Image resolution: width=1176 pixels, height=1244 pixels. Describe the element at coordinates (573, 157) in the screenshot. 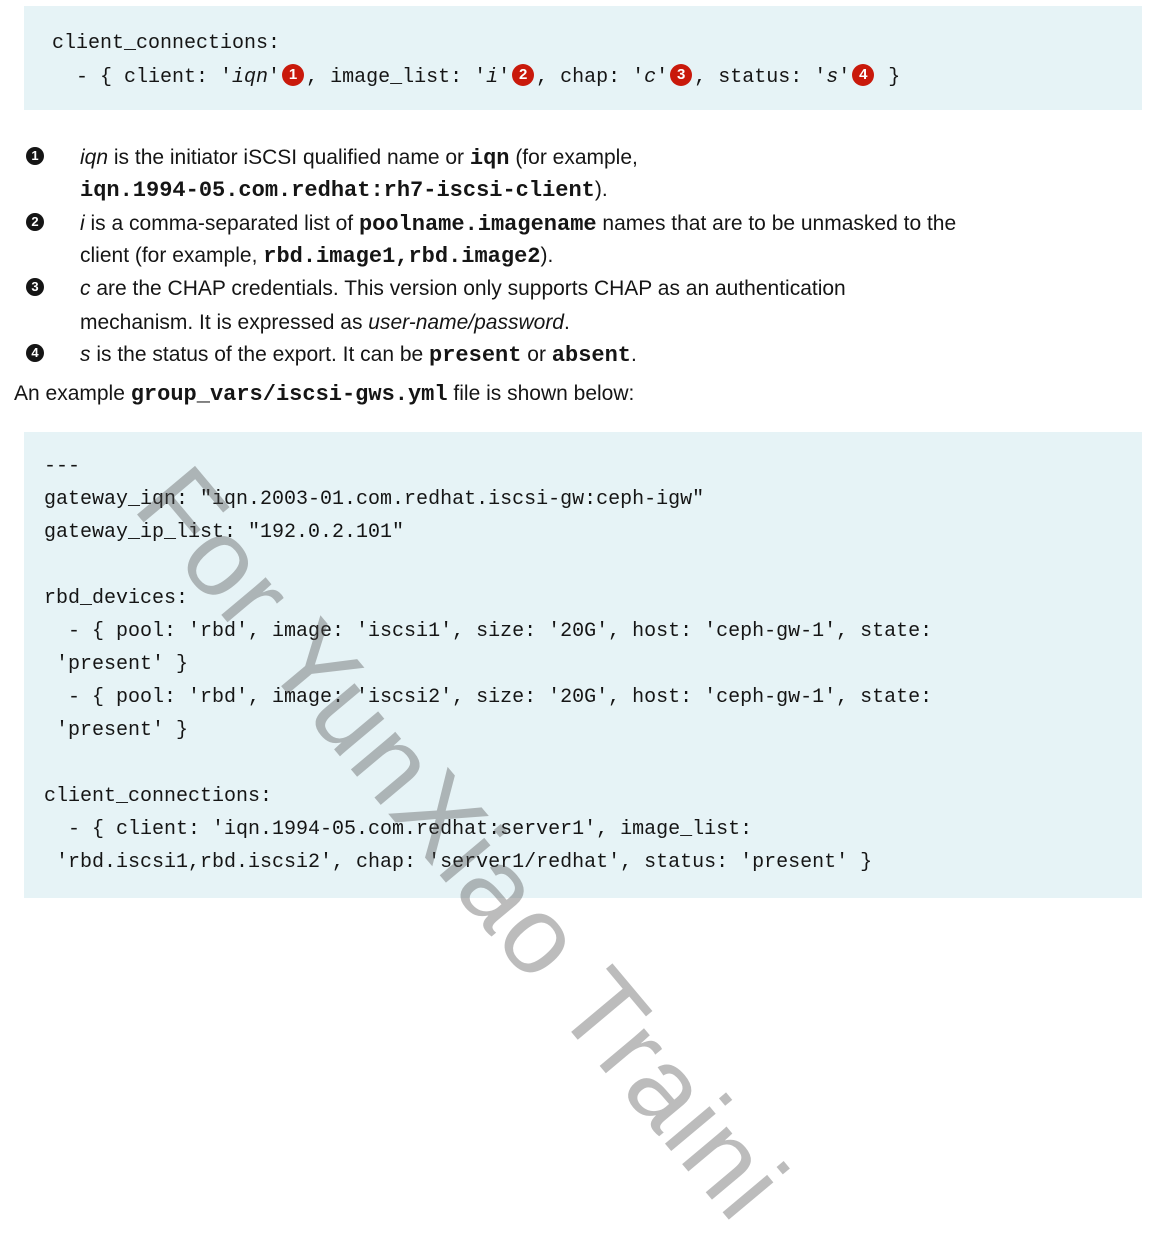

I see `callout-text: (for example,` at that location.